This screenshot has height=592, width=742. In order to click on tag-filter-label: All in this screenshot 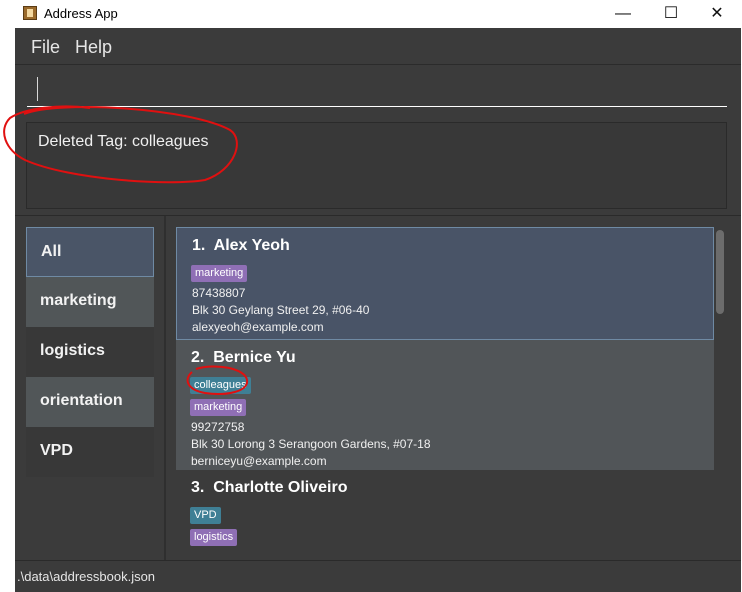, I will do `click(51, 251)`.